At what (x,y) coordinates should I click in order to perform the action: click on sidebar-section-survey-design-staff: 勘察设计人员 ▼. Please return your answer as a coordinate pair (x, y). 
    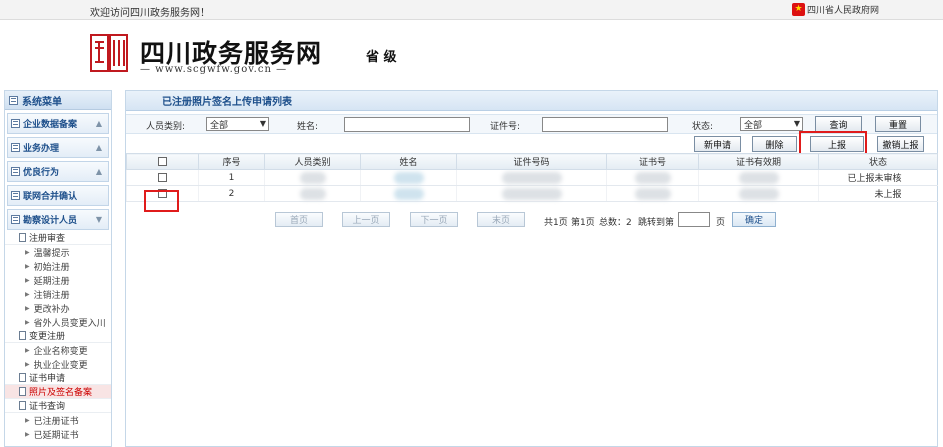
    Looking at the image, I should click on (58, 219).